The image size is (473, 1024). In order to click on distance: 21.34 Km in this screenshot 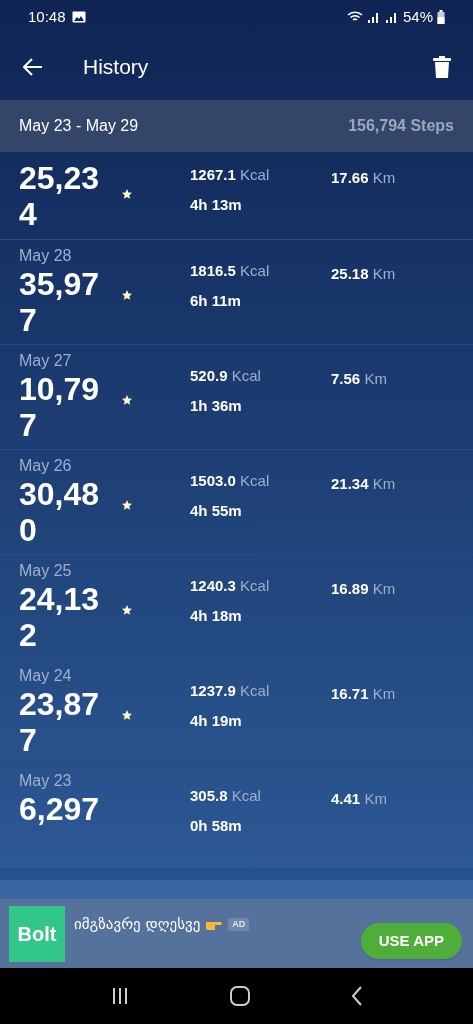, I will do `click(363, 483)`.